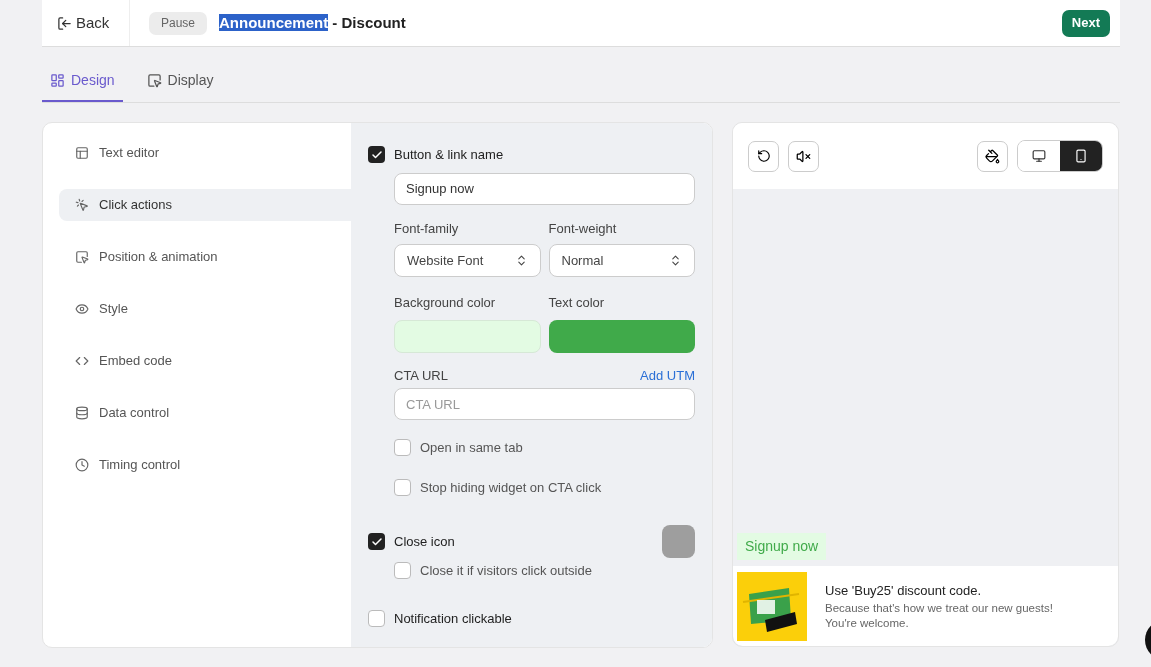 This screenshot has width=1151, height=667. Describe the element at coordinates (1039, 156) in the screenshot. I see `monitor-icon` at that location.